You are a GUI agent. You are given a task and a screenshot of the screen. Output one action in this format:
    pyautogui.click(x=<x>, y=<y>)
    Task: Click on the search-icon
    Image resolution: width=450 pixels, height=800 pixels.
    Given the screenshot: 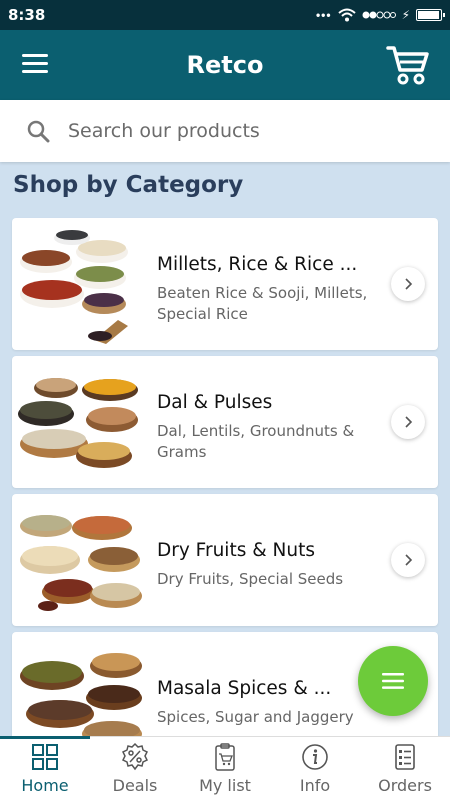 What is the action you would take?
    pyautogui.click(x=38, y=131)
    